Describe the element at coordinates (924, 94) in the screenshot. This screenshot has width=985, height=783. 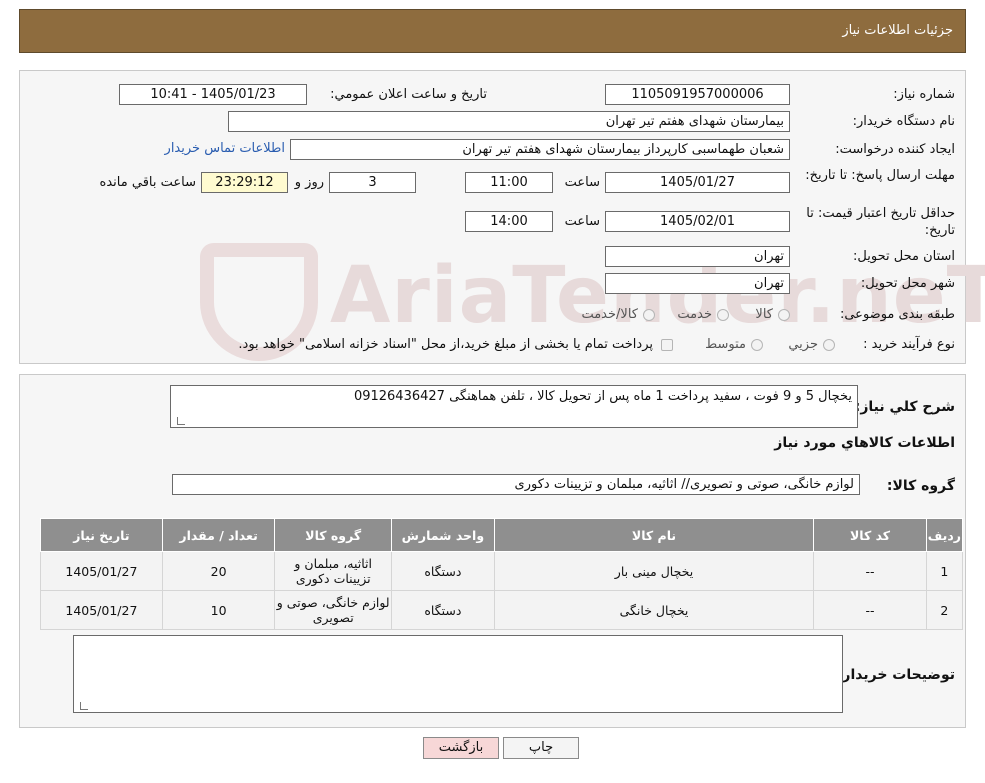
I see `need-number-label: شماره نیاز:` at that location.